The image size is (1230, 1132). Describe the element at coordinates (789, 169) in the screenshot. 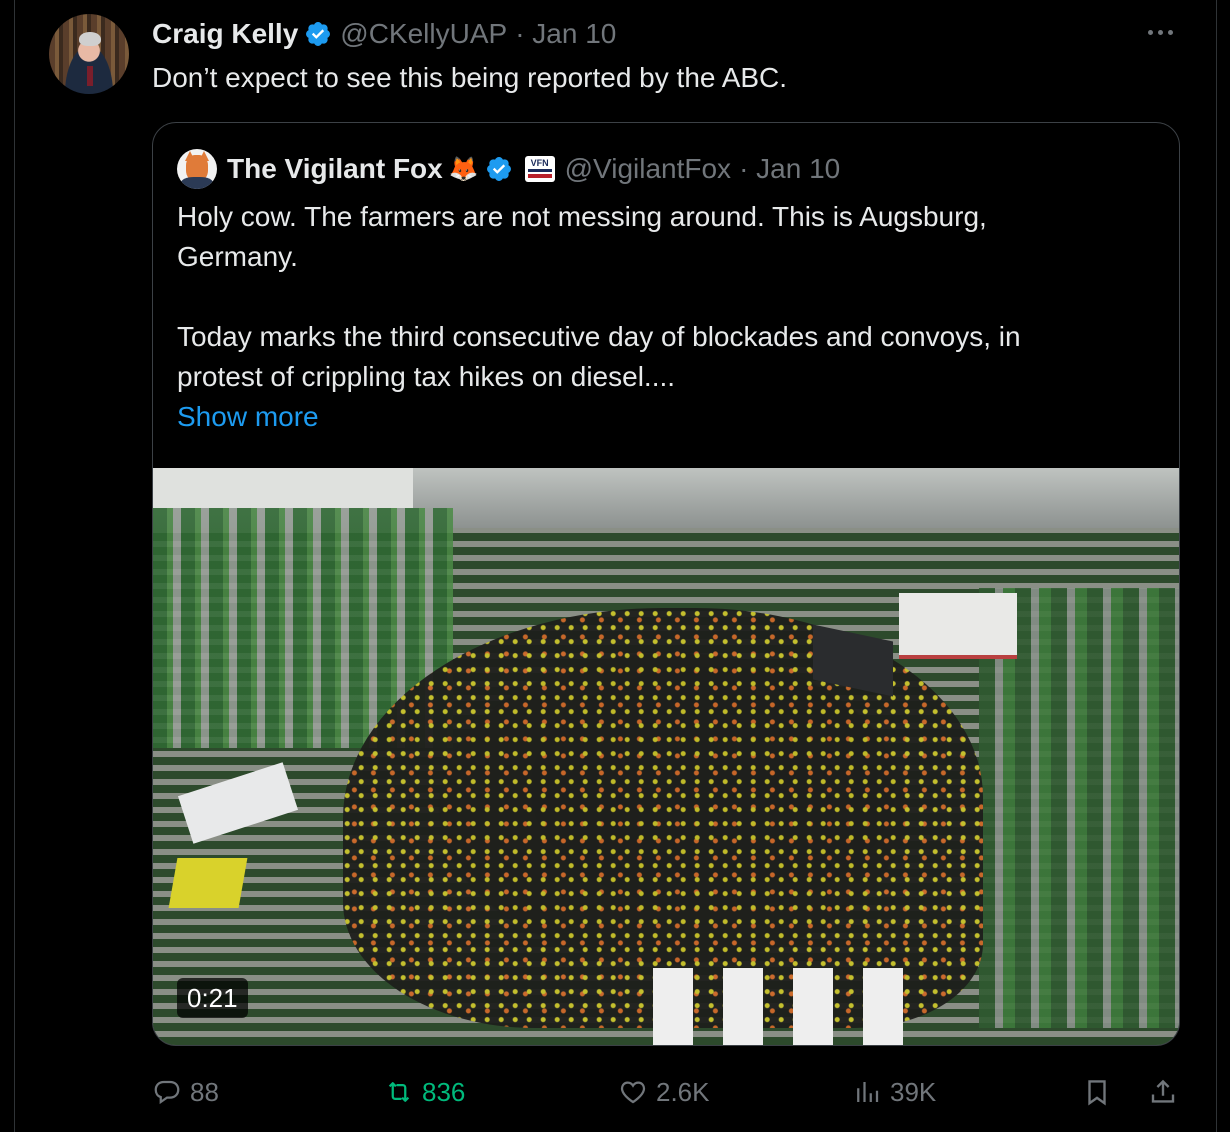

I see `quoted-date: · Jan 10` at that location.